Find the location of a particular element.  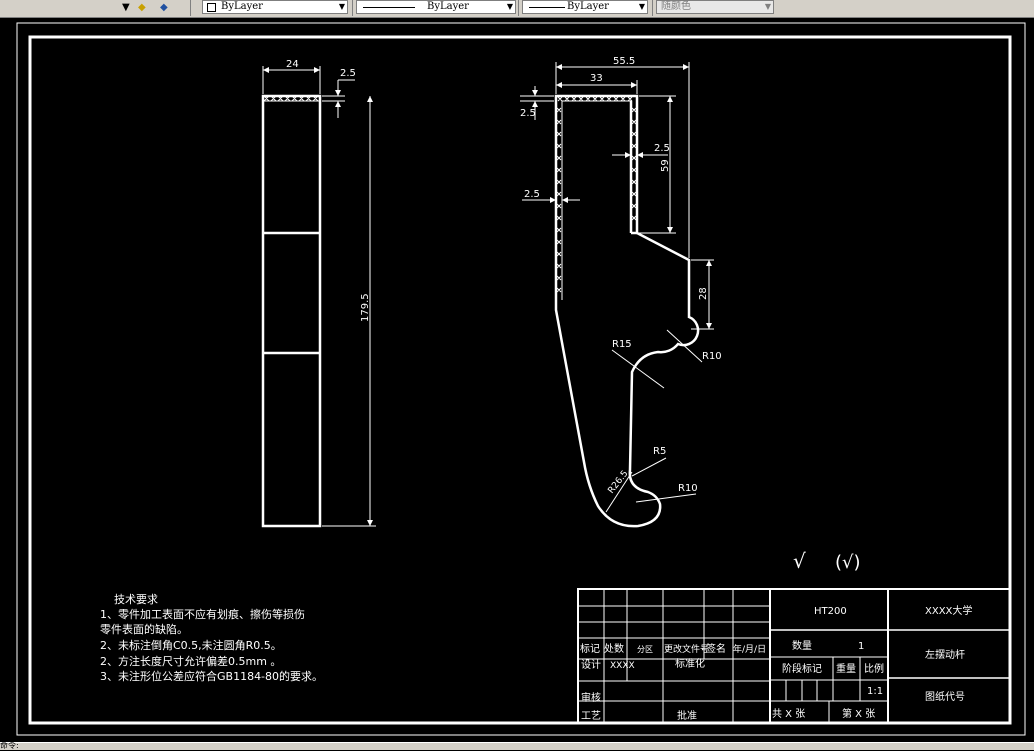

dim-text-inner-thick: 2.5 is located at coordinates (662, 148).